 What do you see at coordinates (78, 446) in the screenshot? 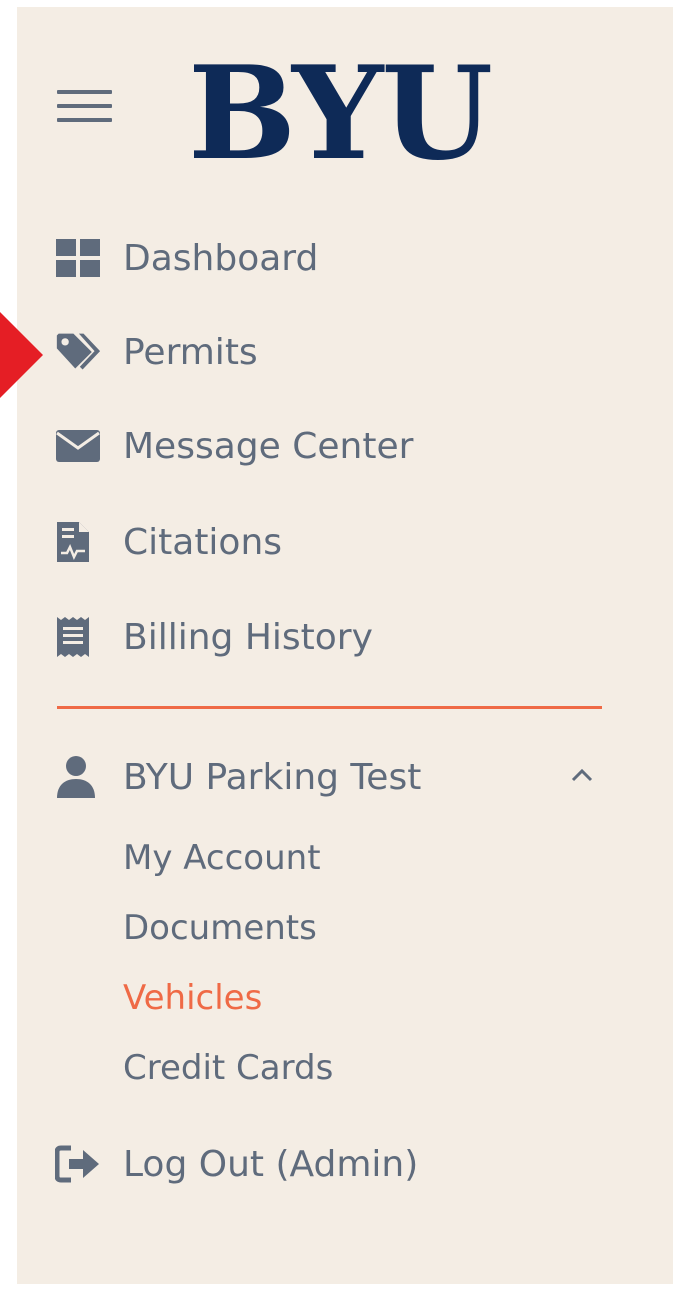
I see `envelope-icon` at bounding box center [78, 446].